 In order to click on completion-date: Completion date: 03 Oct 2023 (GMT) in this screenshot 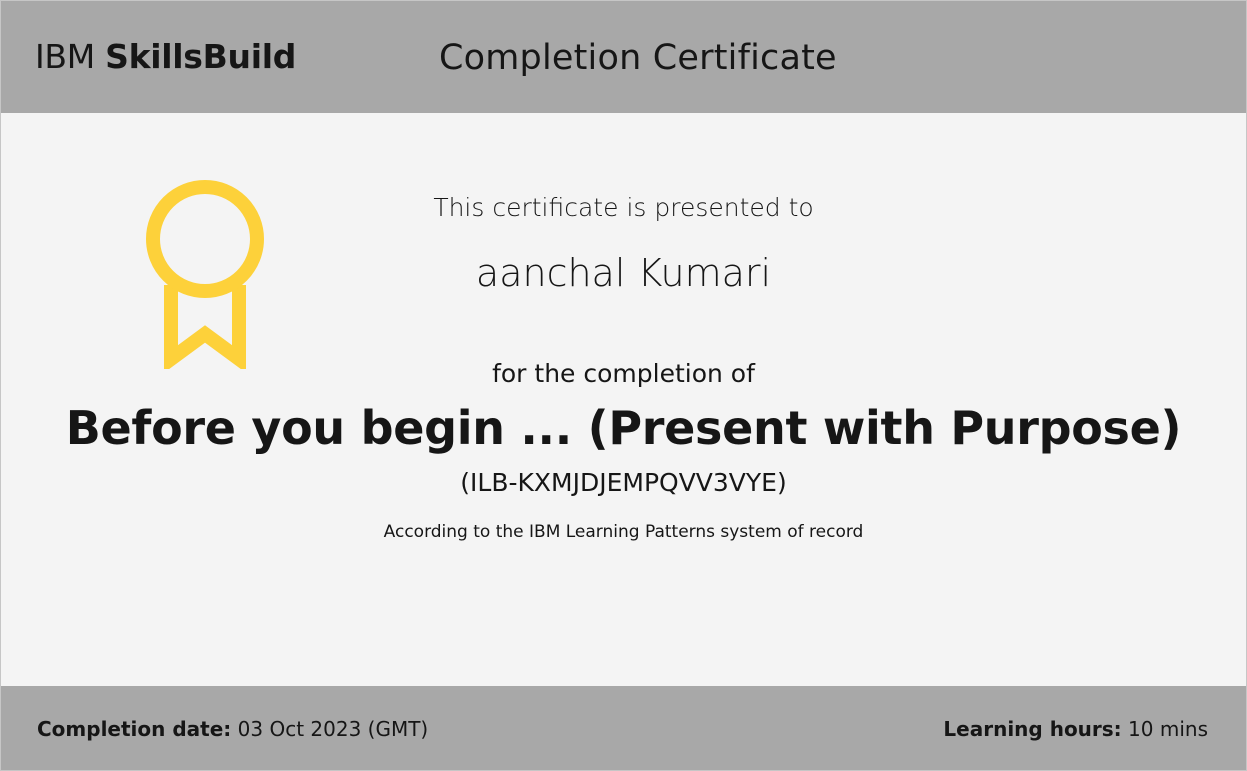, I will do `click(232, 729)`.